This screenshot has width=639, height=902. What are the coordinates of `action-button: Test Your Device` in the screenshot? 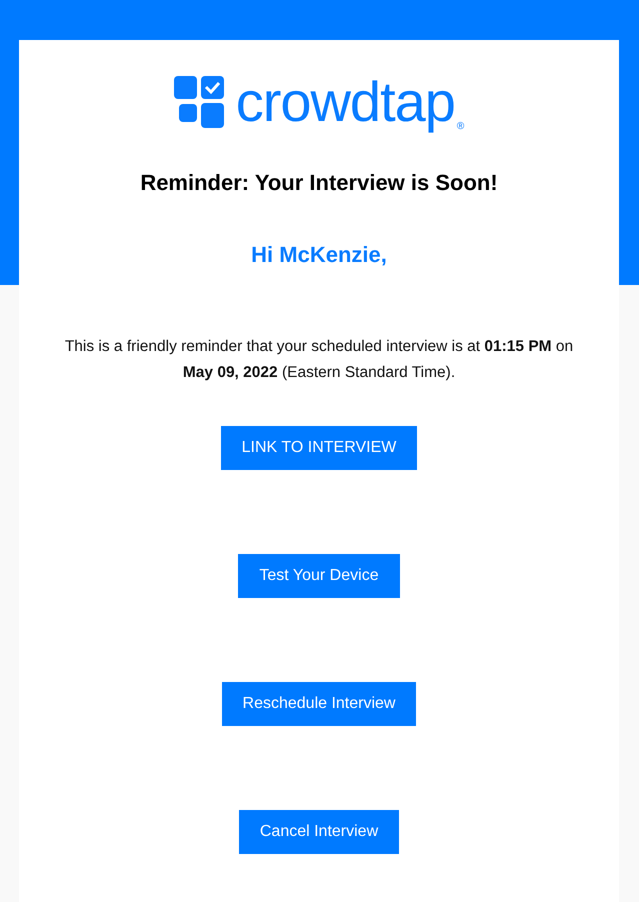 It's located at (319, 576).